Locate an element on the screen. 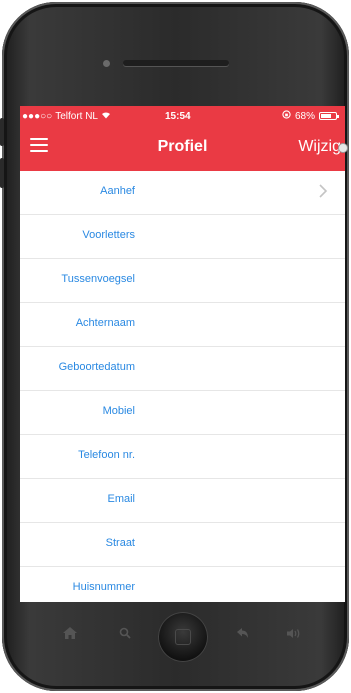 The height and width of the screenshot is (693, 351). earpiece-speaker is located at coordinates (176, 63).